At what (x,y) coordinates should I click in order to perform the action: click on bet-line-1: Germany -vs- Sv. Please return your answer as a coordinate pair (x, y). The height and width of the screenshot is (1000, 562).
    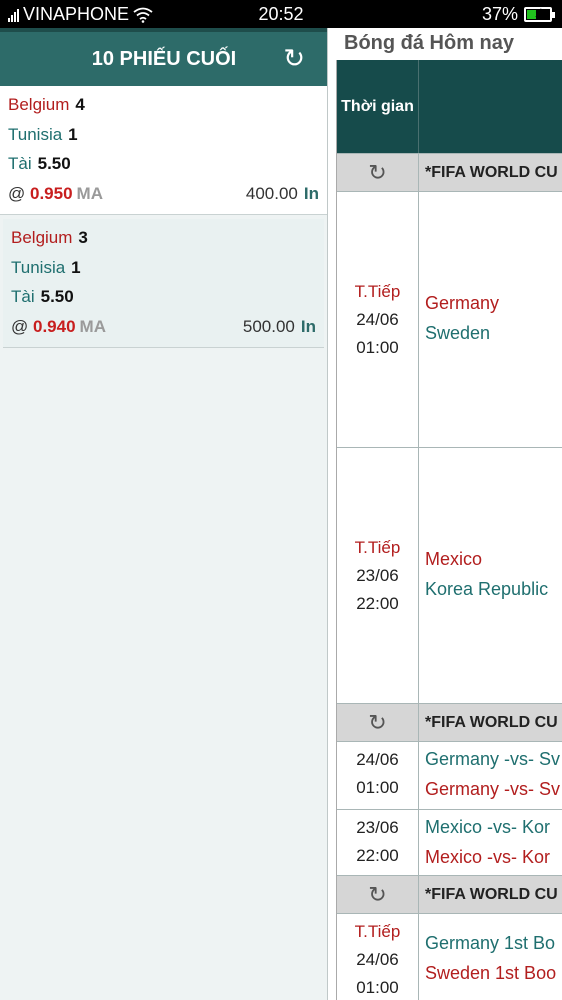
    Looking at the image, I should click on (493, 759).